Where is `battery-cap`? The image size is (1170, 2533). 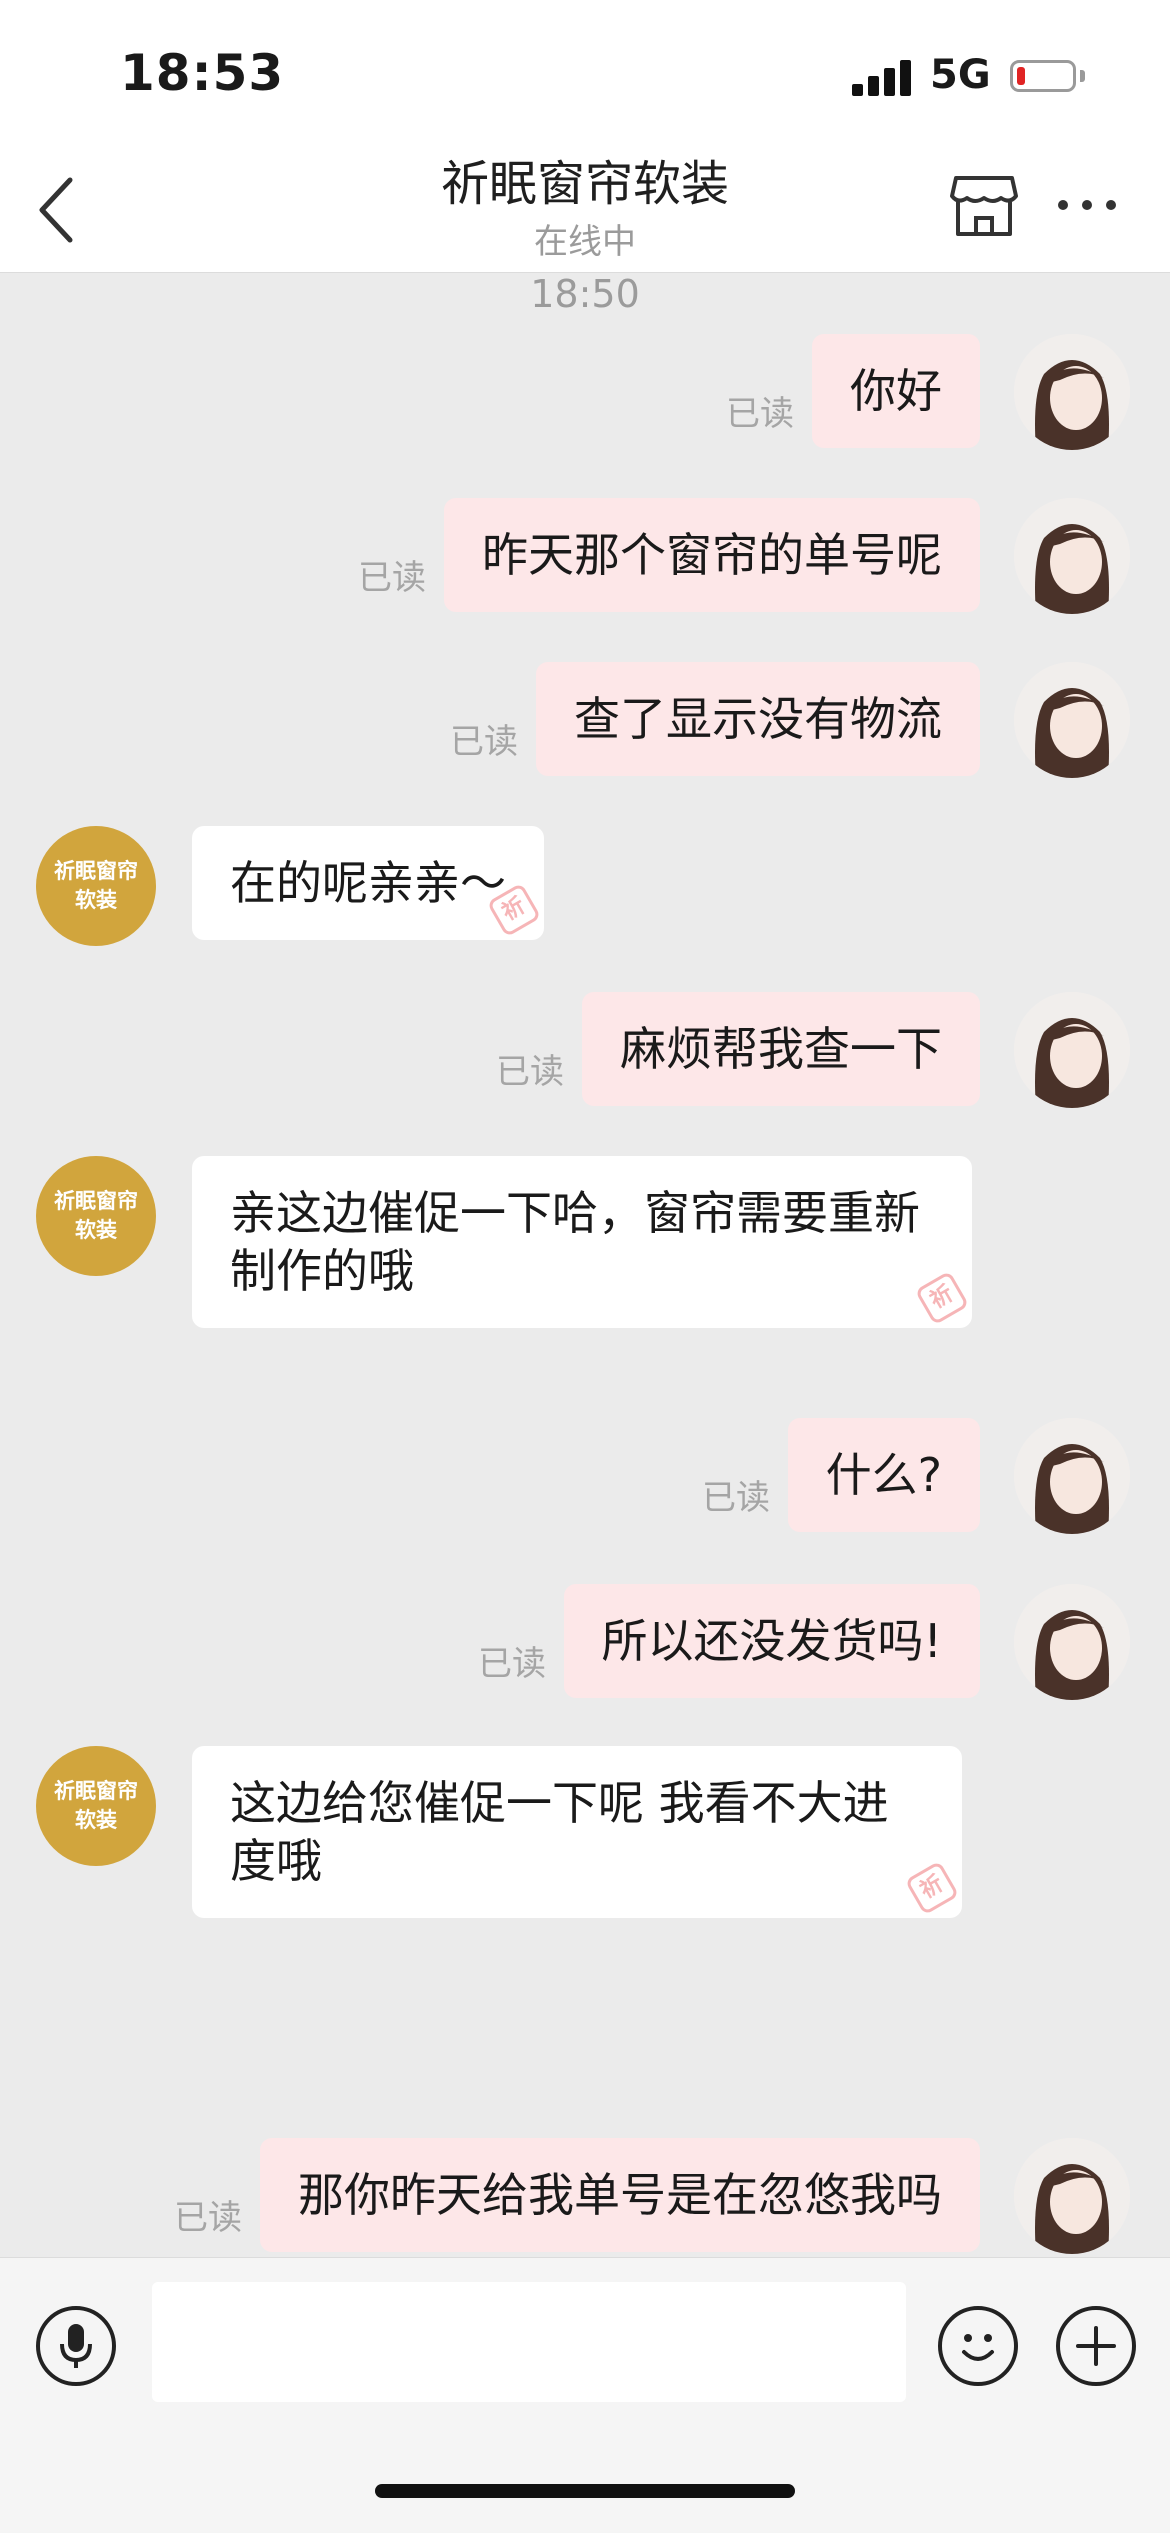
battery-cap is located at coordinates (1082, 76).